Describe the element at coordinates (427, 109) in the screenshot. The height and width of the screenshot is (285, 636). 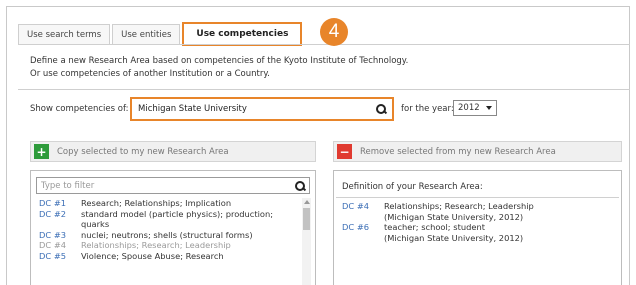
I see `year-label: for the year:` at that location.